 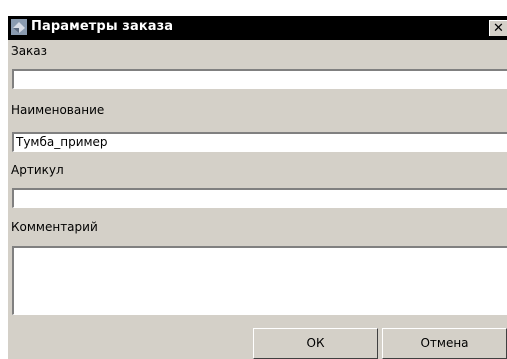 I want to click on comment-label-band: Комментарий, so click(x=257, y=227).